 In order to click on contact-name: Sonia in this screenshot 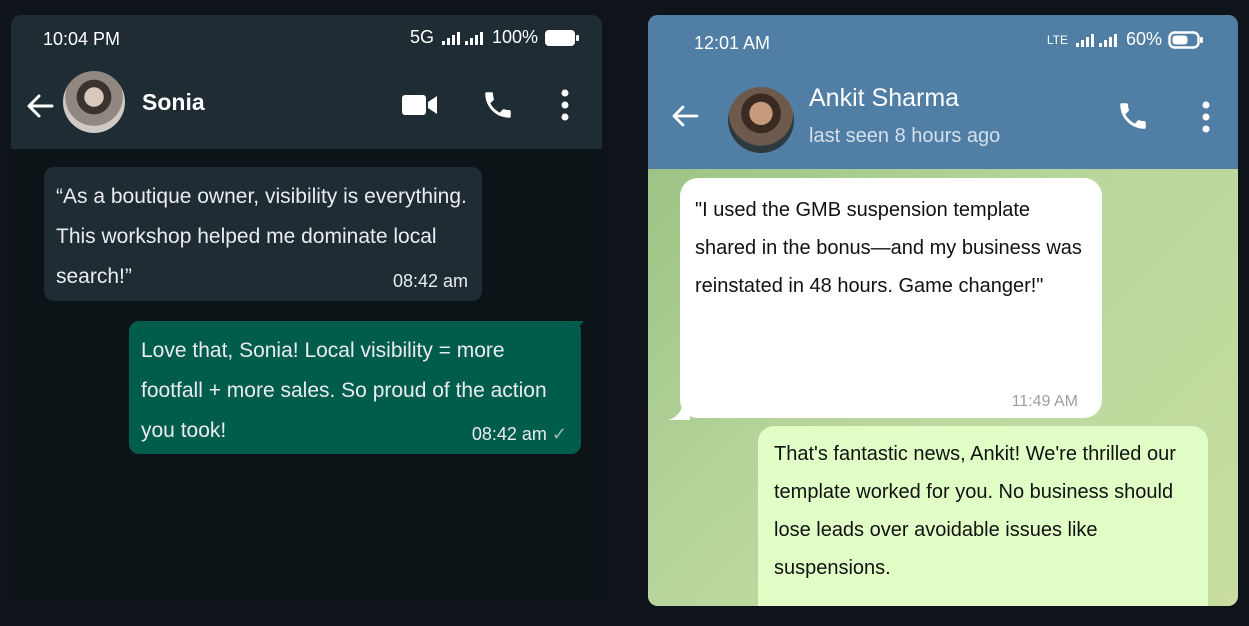, I will do `click(173, 102)`.